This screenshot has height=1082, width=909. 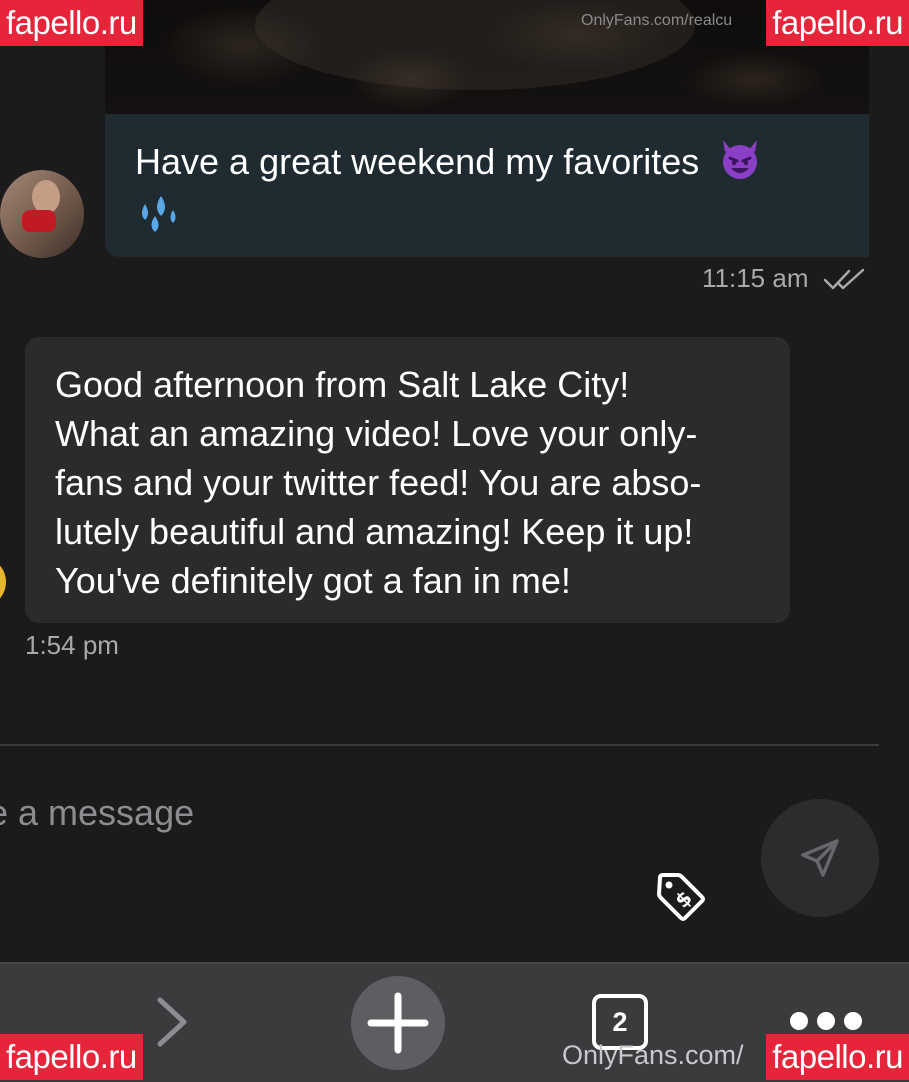 I want to click on avatar-skin, so click(x=46, y=197).